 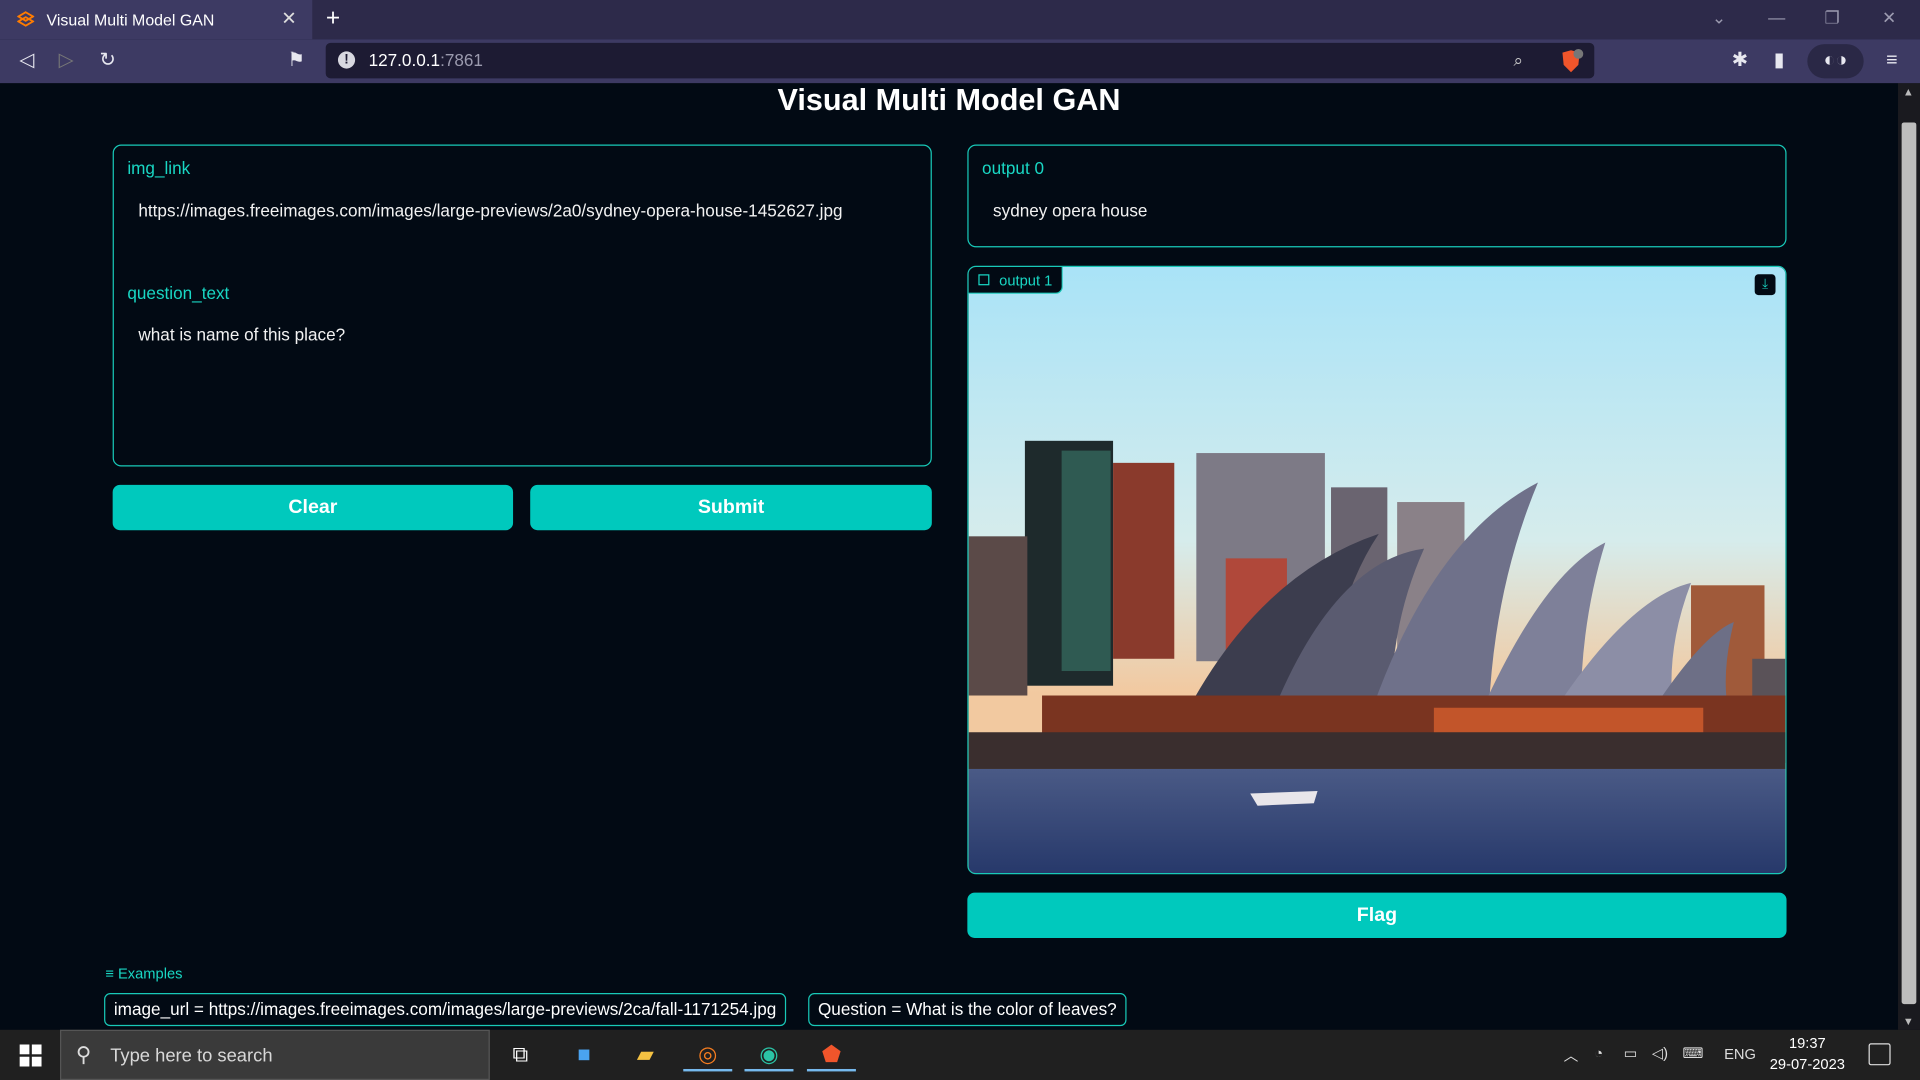 I want to click on back-icon: ◁, so click(x=27, y=61).